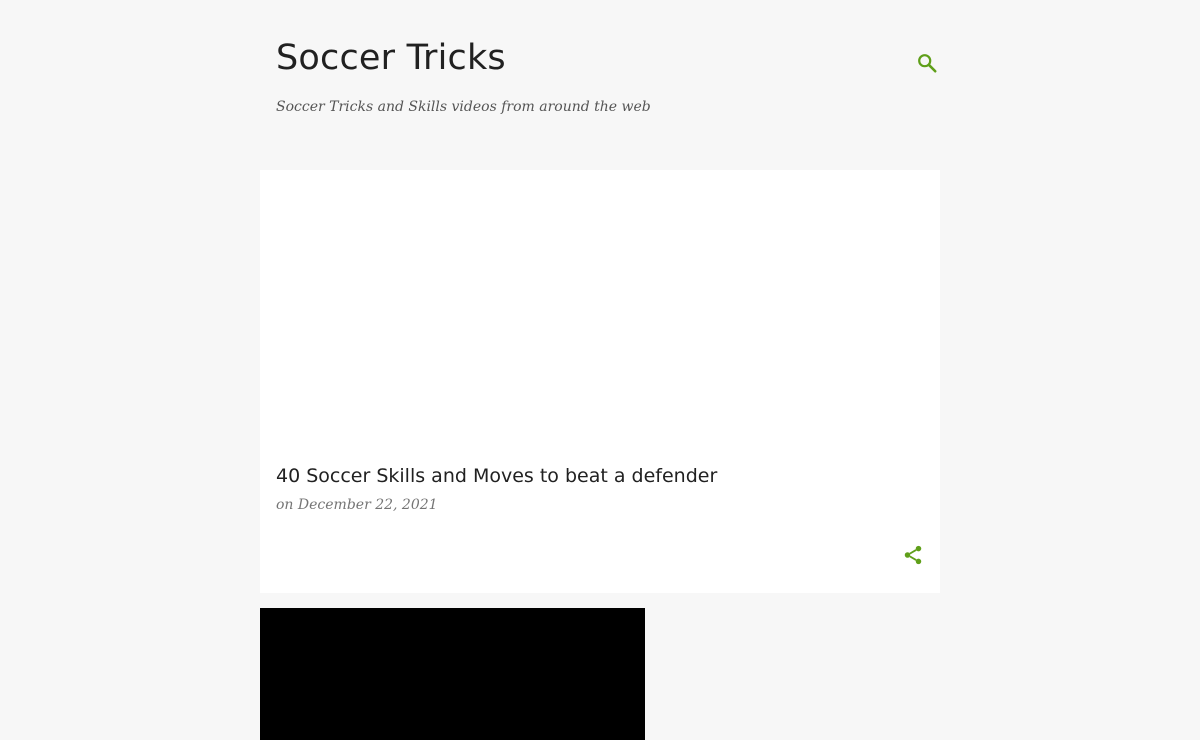  I want to click on share-button, so click(913, 555).